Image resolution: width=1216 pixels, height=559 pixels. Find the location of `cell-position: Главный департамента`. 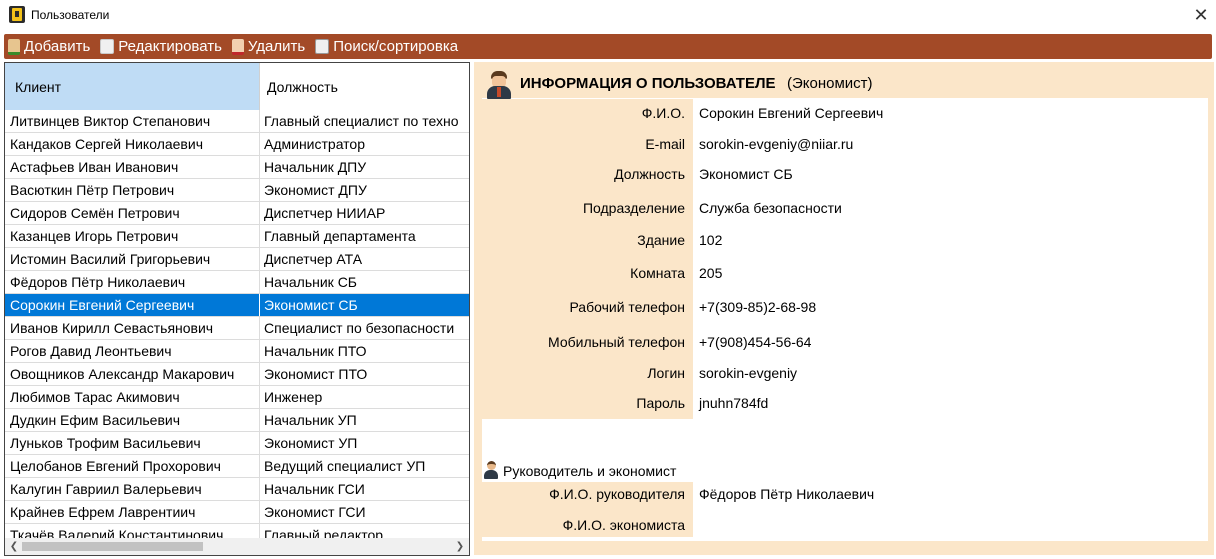

cell-position: Главный департамента is located at coordinates (340, 236).